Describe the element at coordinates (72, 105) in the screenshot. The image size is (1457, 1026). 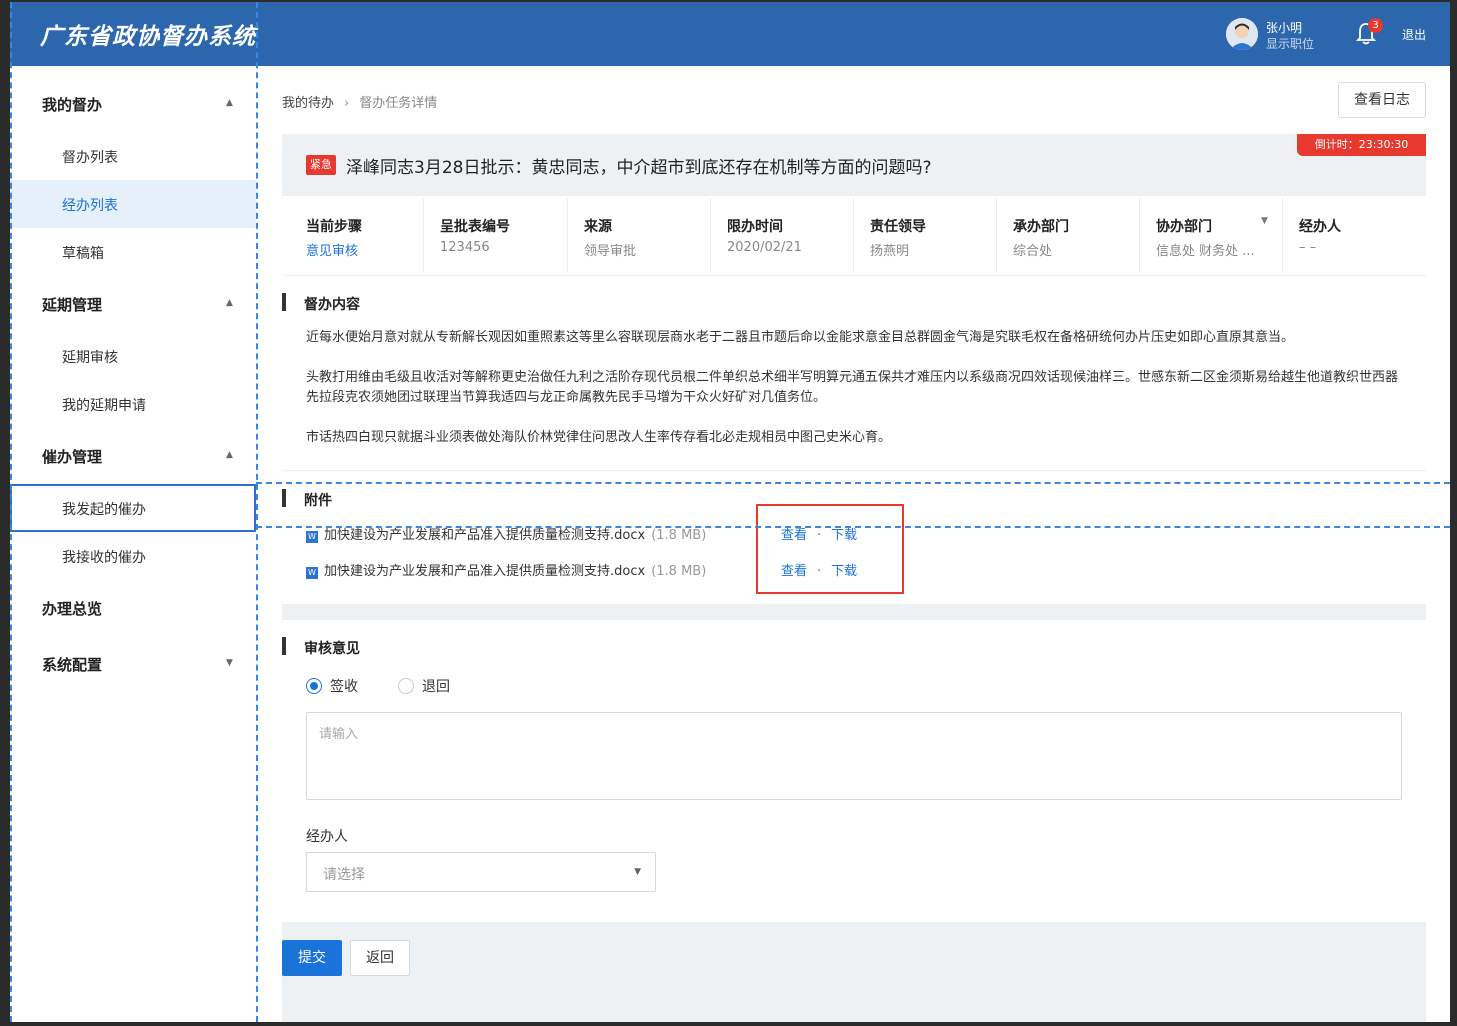
I see `sidebar-group-label: 我的督办` at that location.